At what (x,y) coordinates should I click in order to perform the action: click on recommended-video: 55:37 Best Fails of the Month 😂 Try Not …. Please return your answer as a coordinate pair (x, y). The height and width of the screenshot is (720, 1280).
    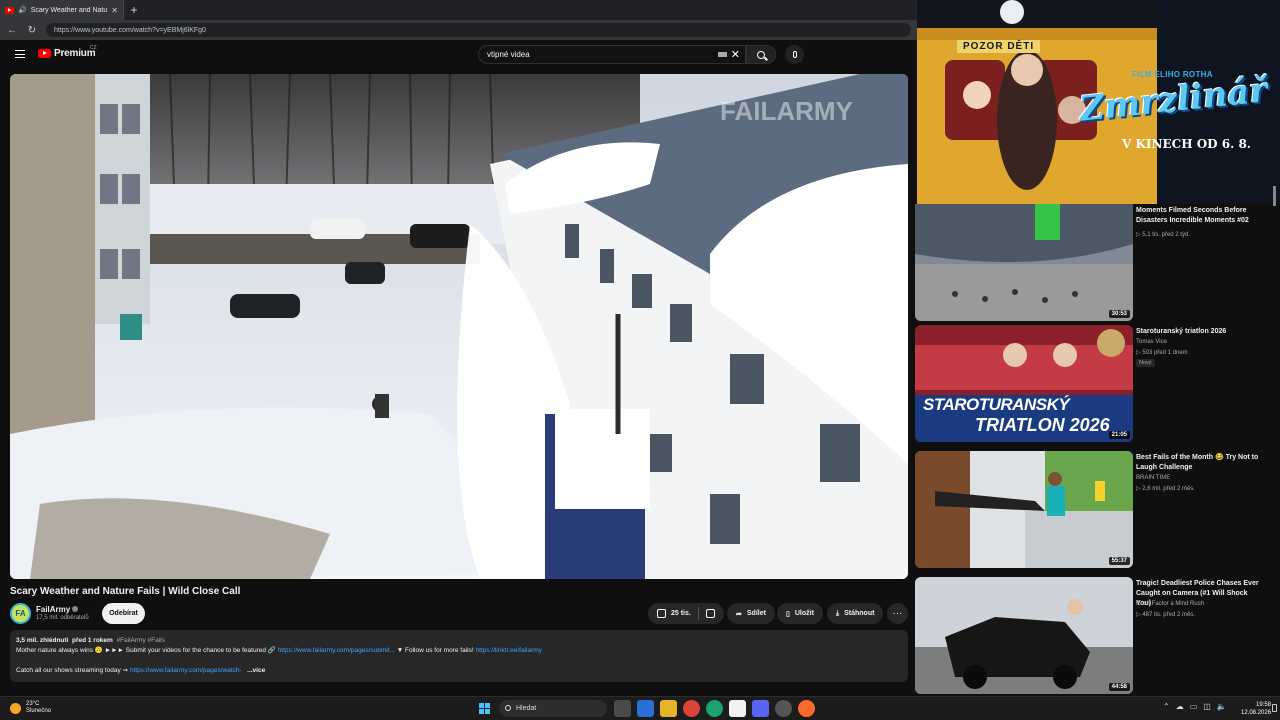
    Looking at the image, I should click on (1095, 511).